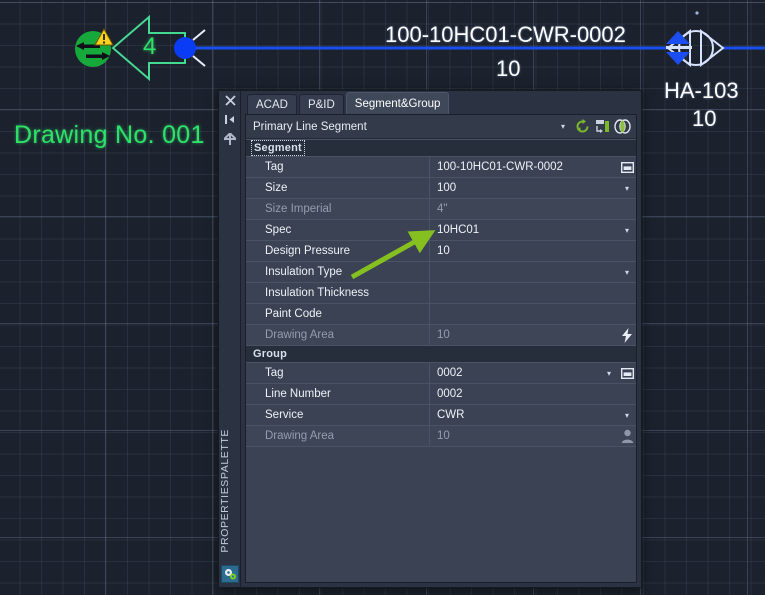 This screenshot has width=765, height=595. I want to click on property-value-cell: ▾, so click(533, 272).